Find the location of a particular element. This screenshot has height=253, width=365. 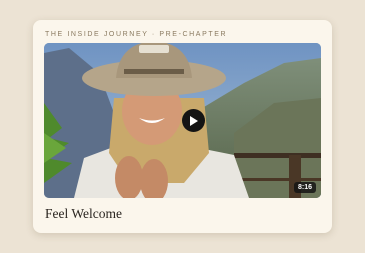

play-button is located at coordinates (193, 120).